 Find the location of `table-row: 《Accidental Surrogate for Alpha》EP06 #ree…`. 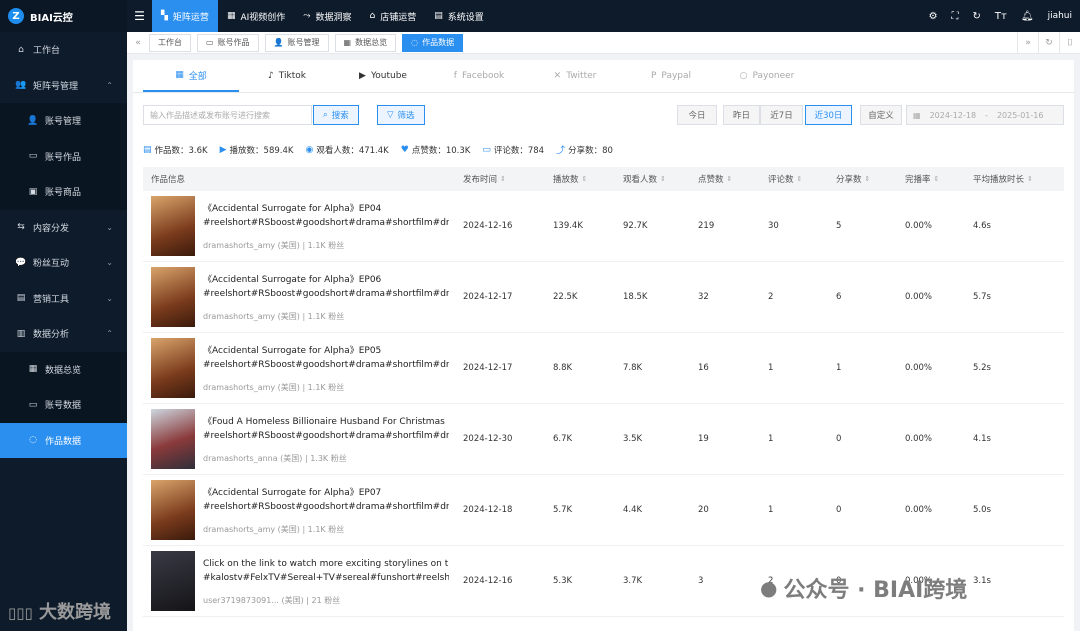

table-row: 《Accidental Surrogate for Alpha》EP06 #ree… is located at coordinates (603, 297).